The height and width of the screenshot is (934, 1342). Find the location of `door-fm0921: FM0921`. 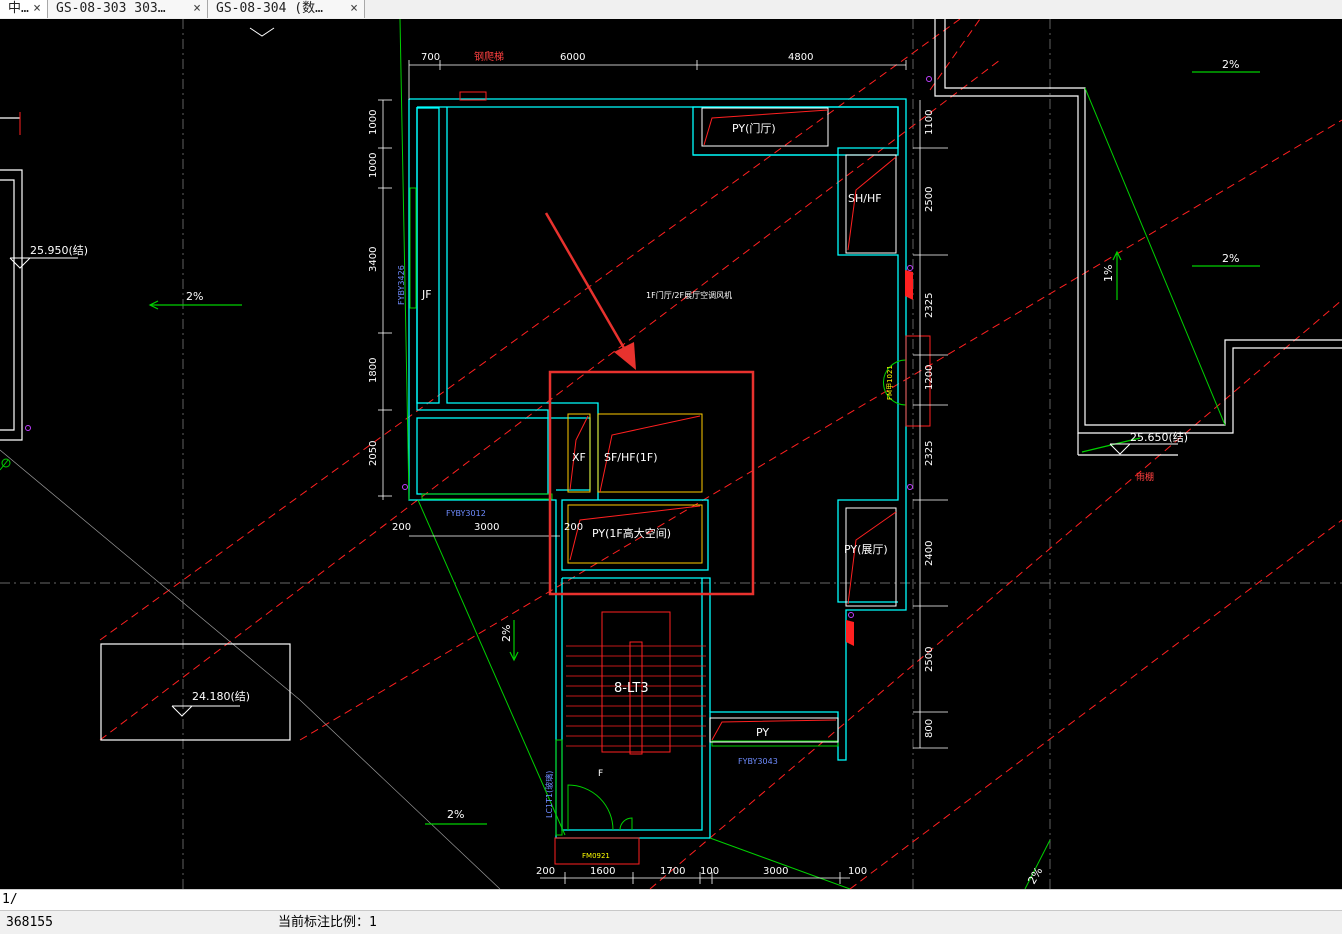

door-fm0921: FM0921 is located at coordinates (596, 856).